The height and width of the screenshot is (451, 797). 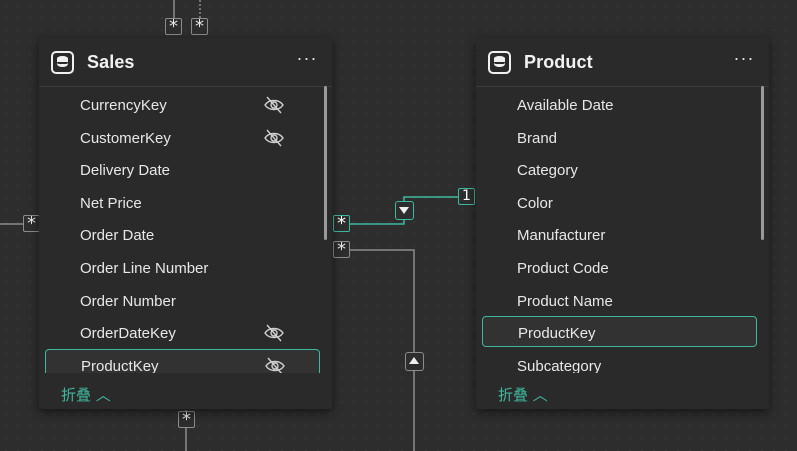 What do you see at coordinates (616, 267) in the screenshot?
I see `field-row: Product Code` at bounding box center [616, 267].